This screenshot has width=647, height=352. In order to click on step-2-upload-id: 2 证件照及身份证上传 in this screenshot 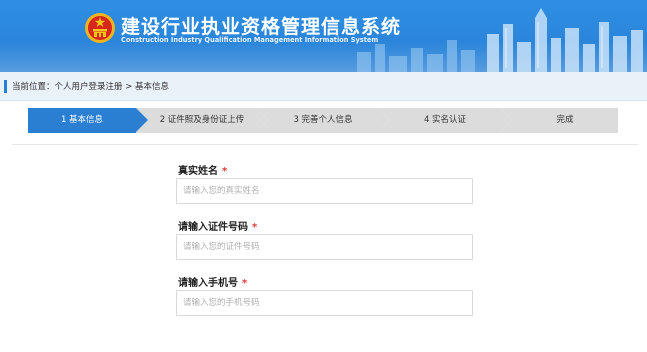, I will do `click(202, 120)`.